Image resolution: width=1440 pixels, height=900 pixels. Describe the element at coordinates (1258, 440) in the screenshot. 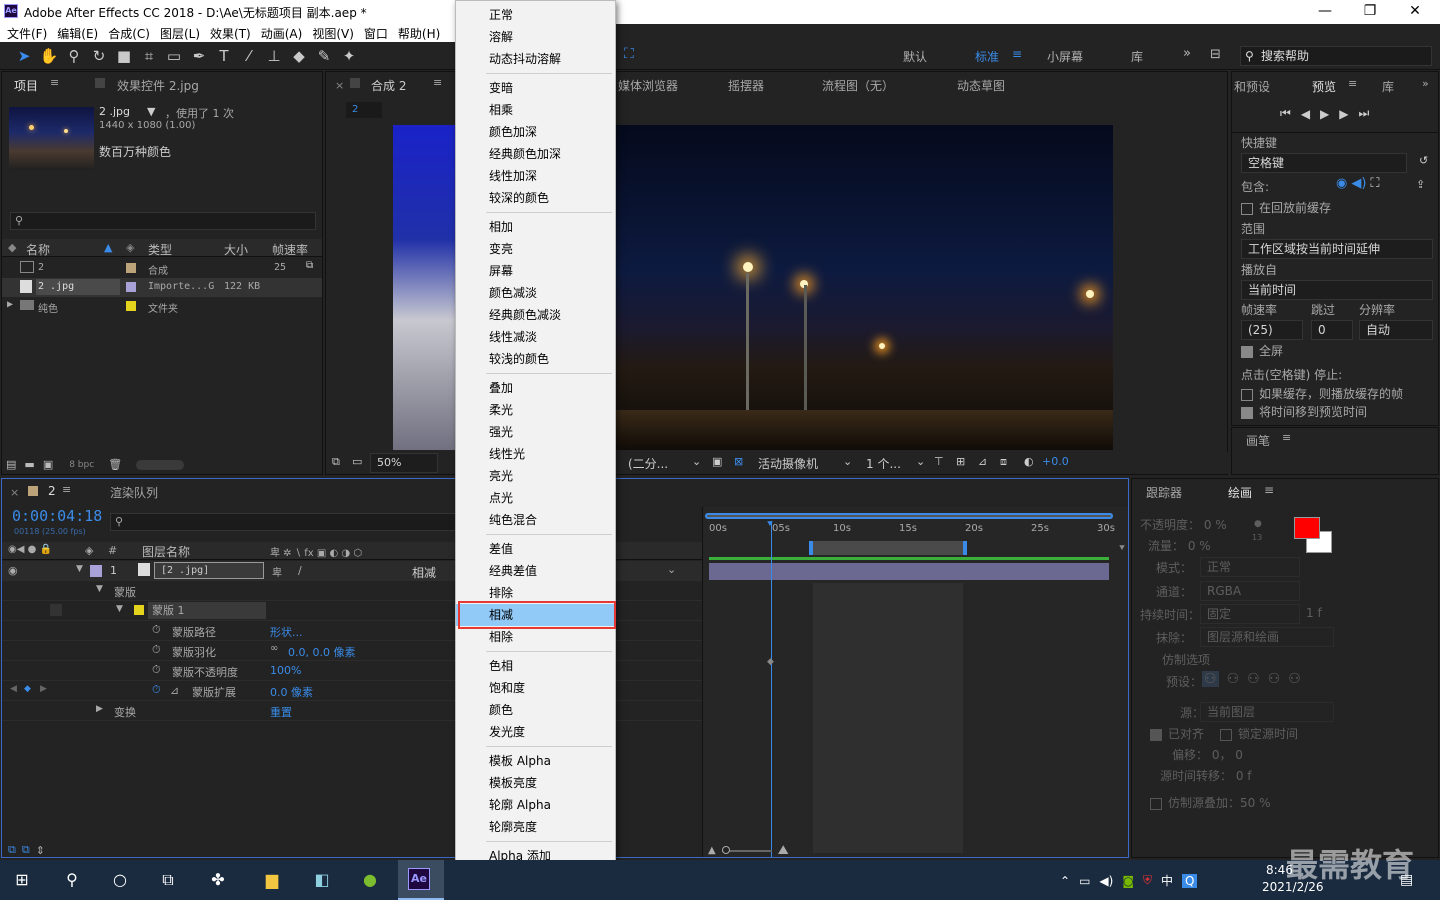

I see `tab-brushes: 画笔` at that location.